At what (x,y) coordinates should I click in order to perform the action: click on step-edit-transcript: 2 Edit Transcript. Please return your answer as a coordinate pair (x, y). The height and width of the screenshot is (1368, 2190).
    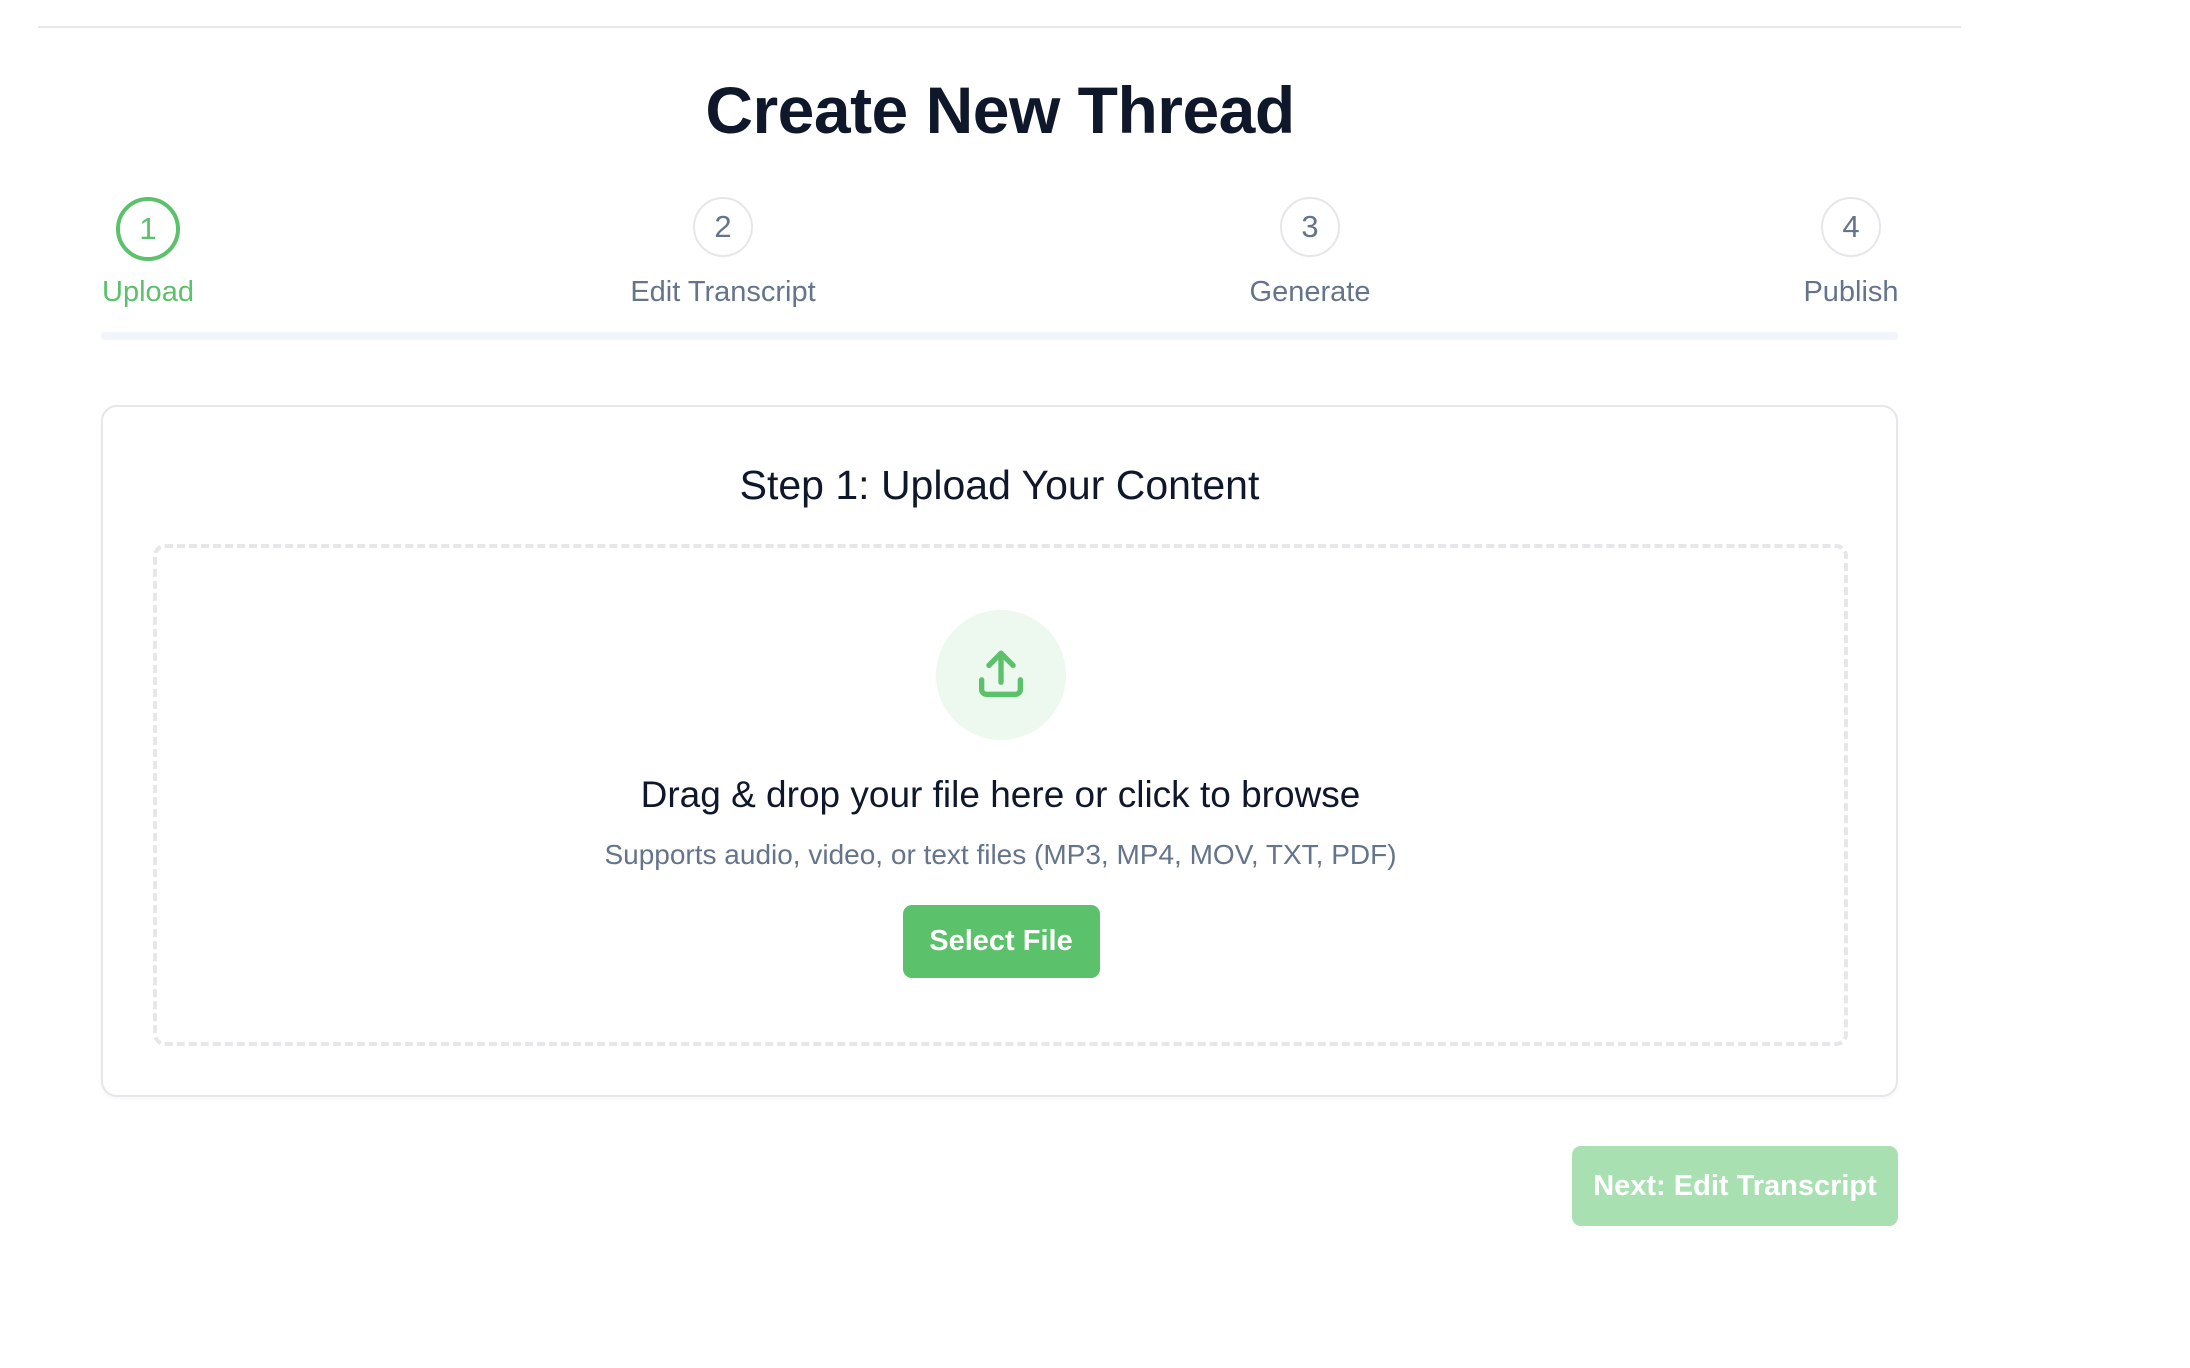
    Looking at the image, I should click on (723, 254).